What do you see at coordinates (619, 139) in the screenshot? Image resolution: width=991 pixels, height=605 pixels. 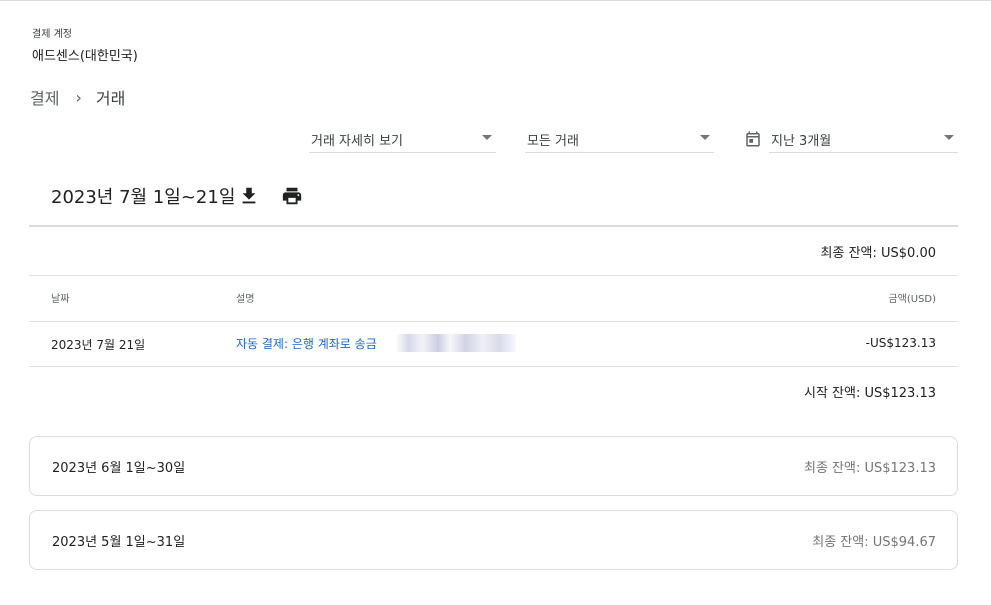 I see `transaction-type-dropdown: 모든 거래` at bounding box center [619, 139].